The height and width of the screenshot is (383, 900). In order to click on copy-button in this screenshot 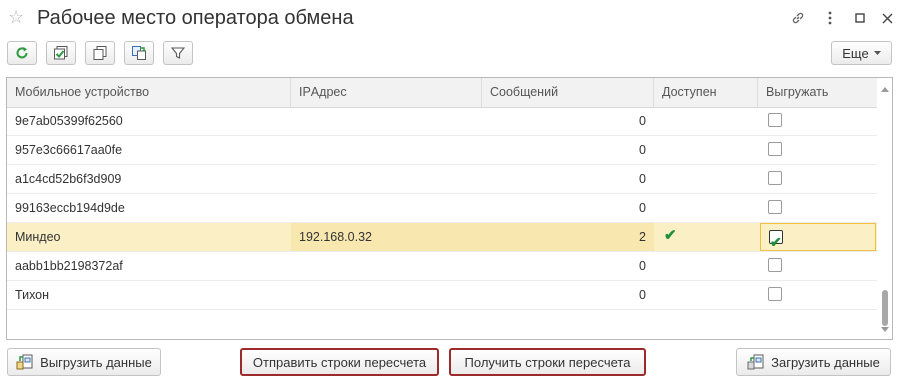, I will do `click(100, 53)`.